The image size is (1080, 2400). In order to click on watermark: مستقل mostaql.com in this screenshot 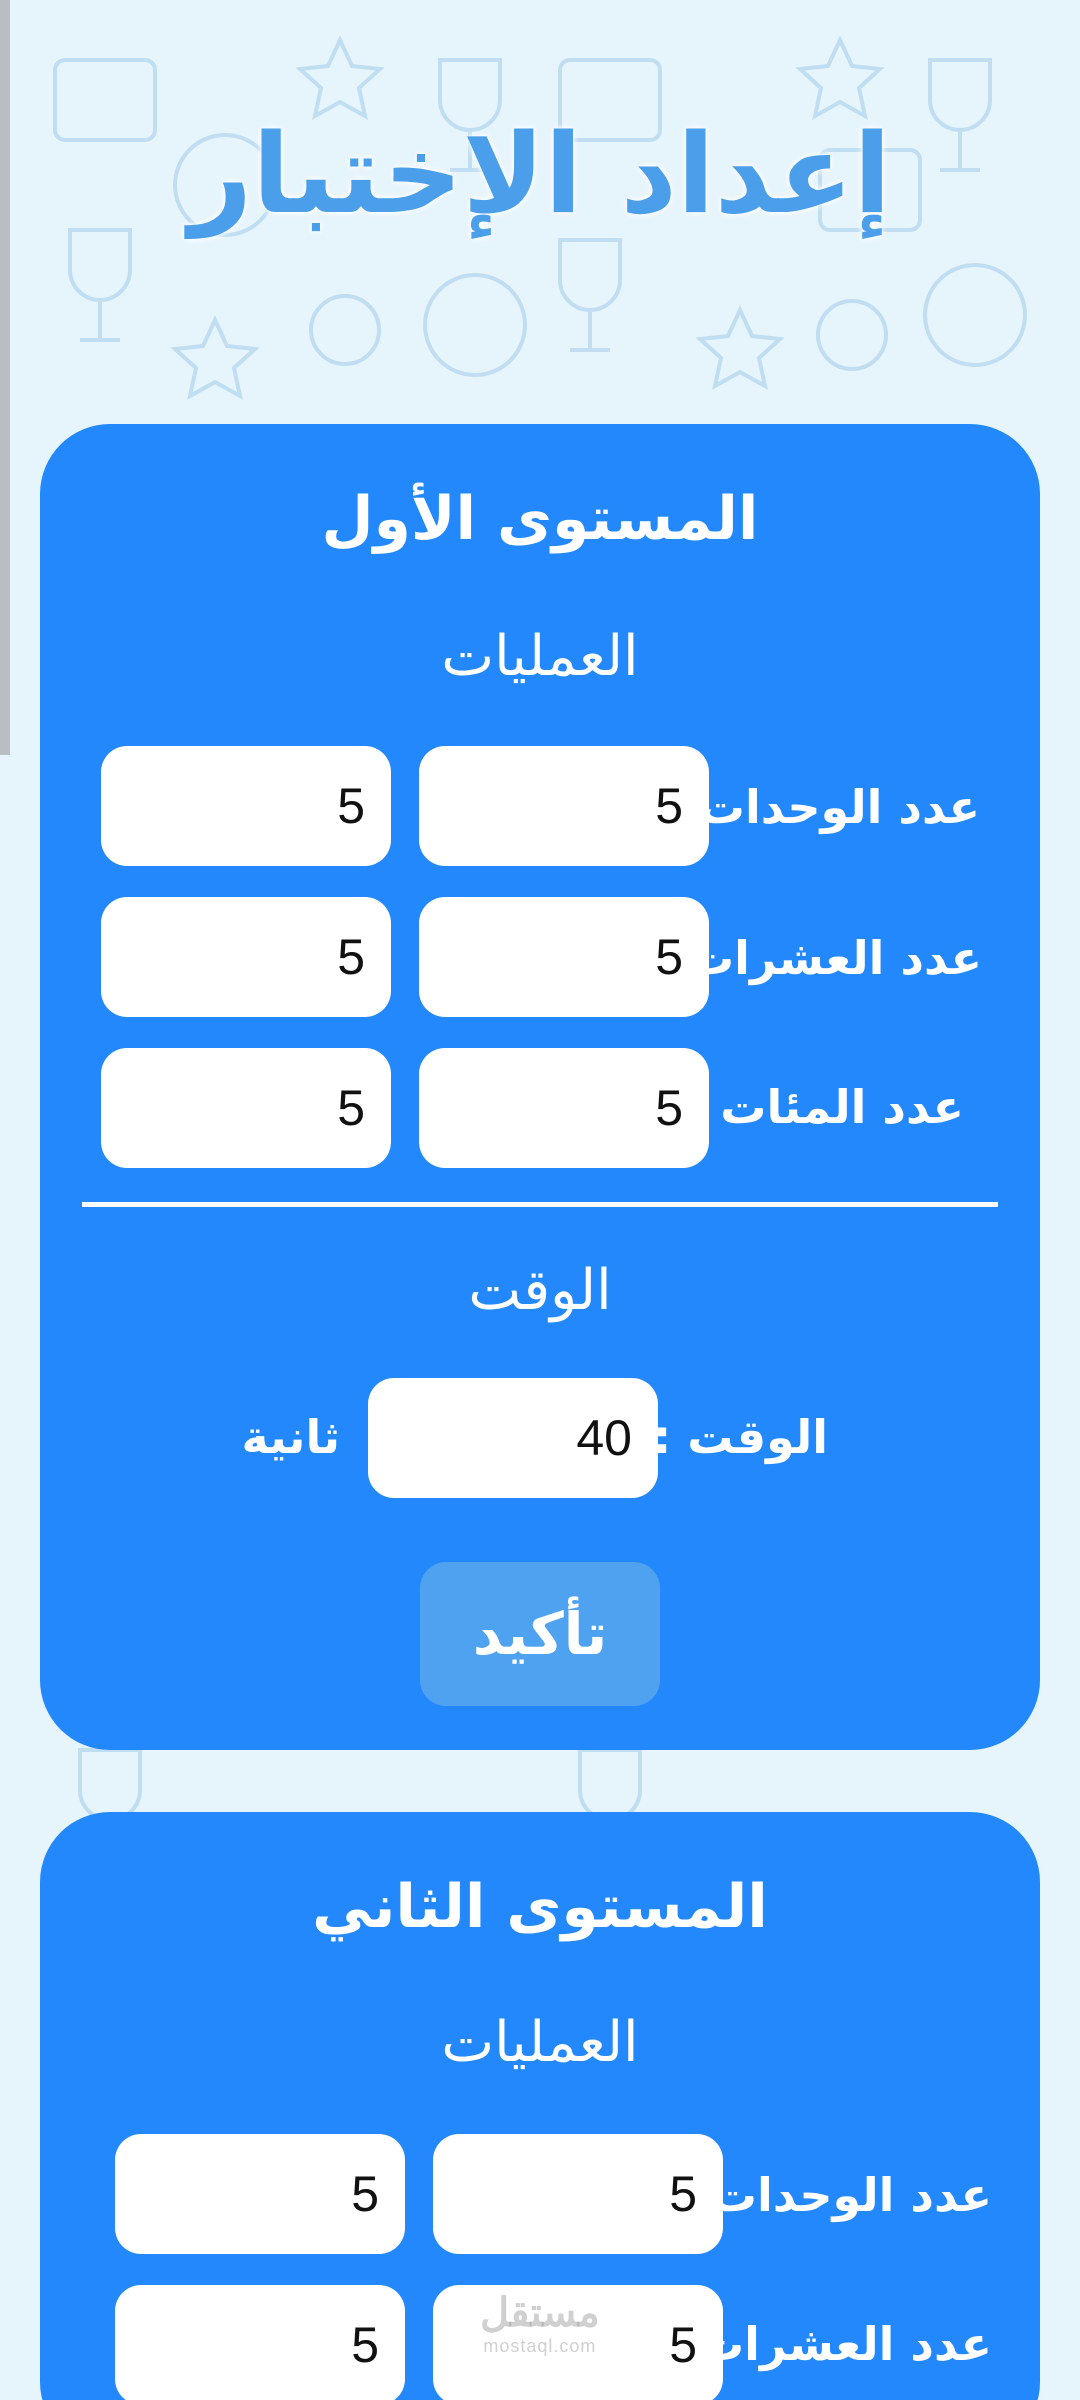, I will do `click(540, 2323)`.